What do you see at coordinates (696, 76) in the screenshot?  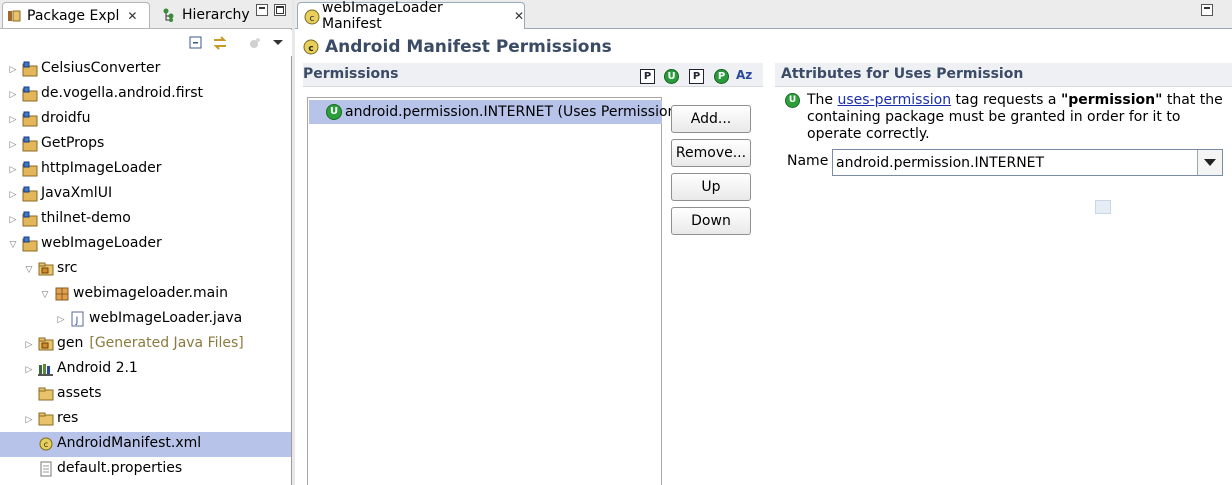 I see `add-permission-tree-icon: P` at bounding box center [696, 76].